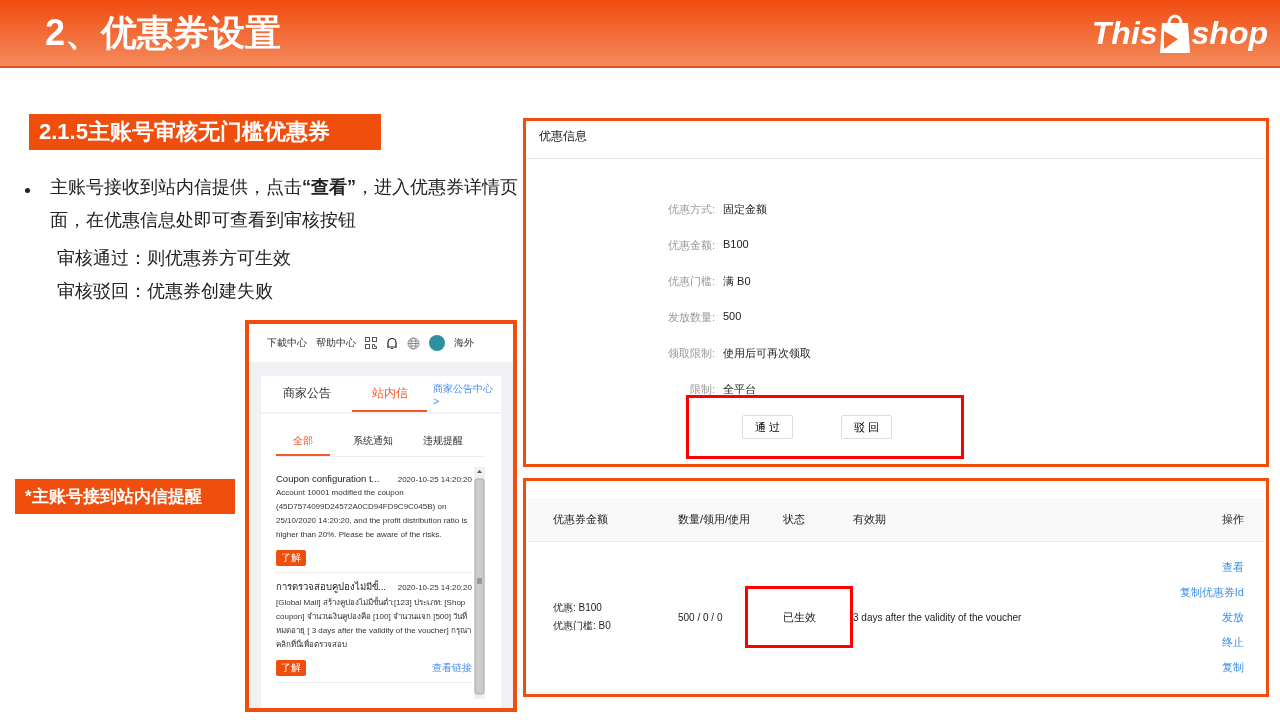 This screenshot has height=720, width=1280. I want to click on note-text: 审核通过：则优惠券方可生效, so click(174, 258).